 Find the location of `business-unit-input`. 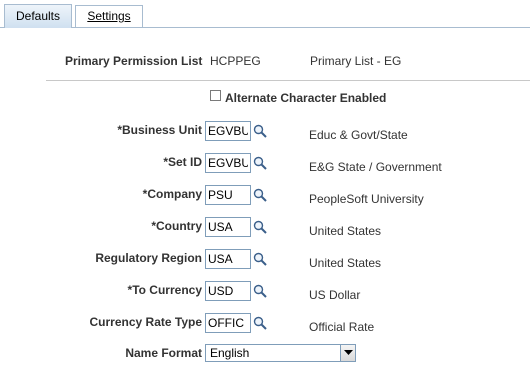

business-unit-input is located at coordinates (228, 131).